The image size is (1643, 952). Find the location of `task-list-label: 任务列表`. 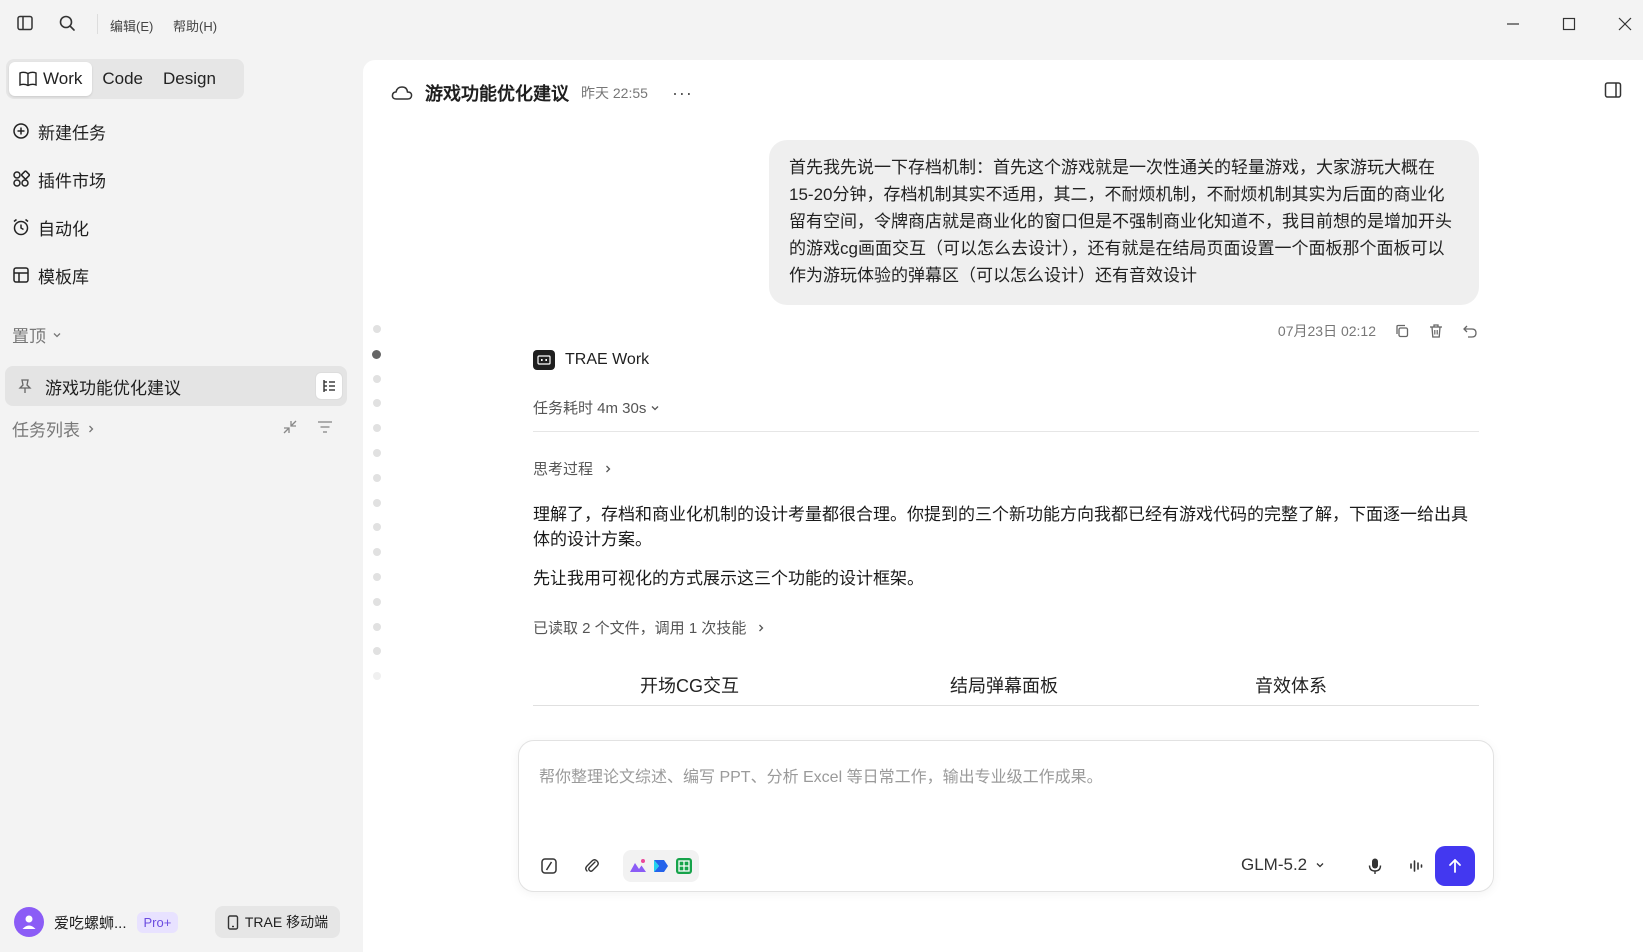

task-list-label: 任务列表 is located at coordinates (46, 430).